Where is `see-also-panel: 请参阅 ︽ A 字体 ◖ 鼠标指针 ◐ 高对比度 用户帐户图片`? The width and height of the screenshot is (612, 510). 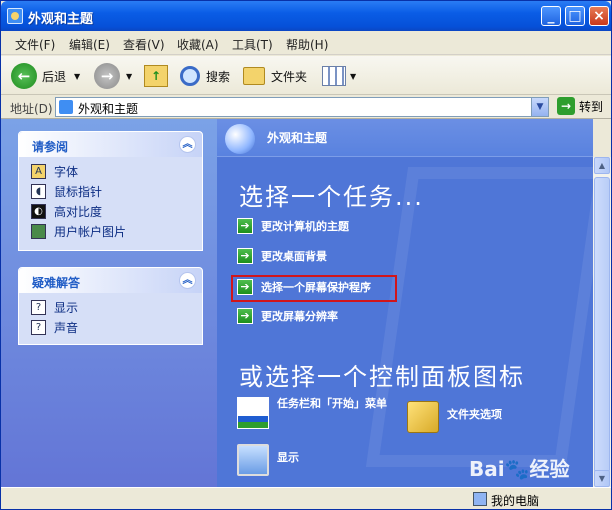
see-also-panel: 请参阅 ︽ A 字体 ◖ 鼠标指针 ◐ 高对比度 用户帐户图片 is located at coordinates (110, 191).